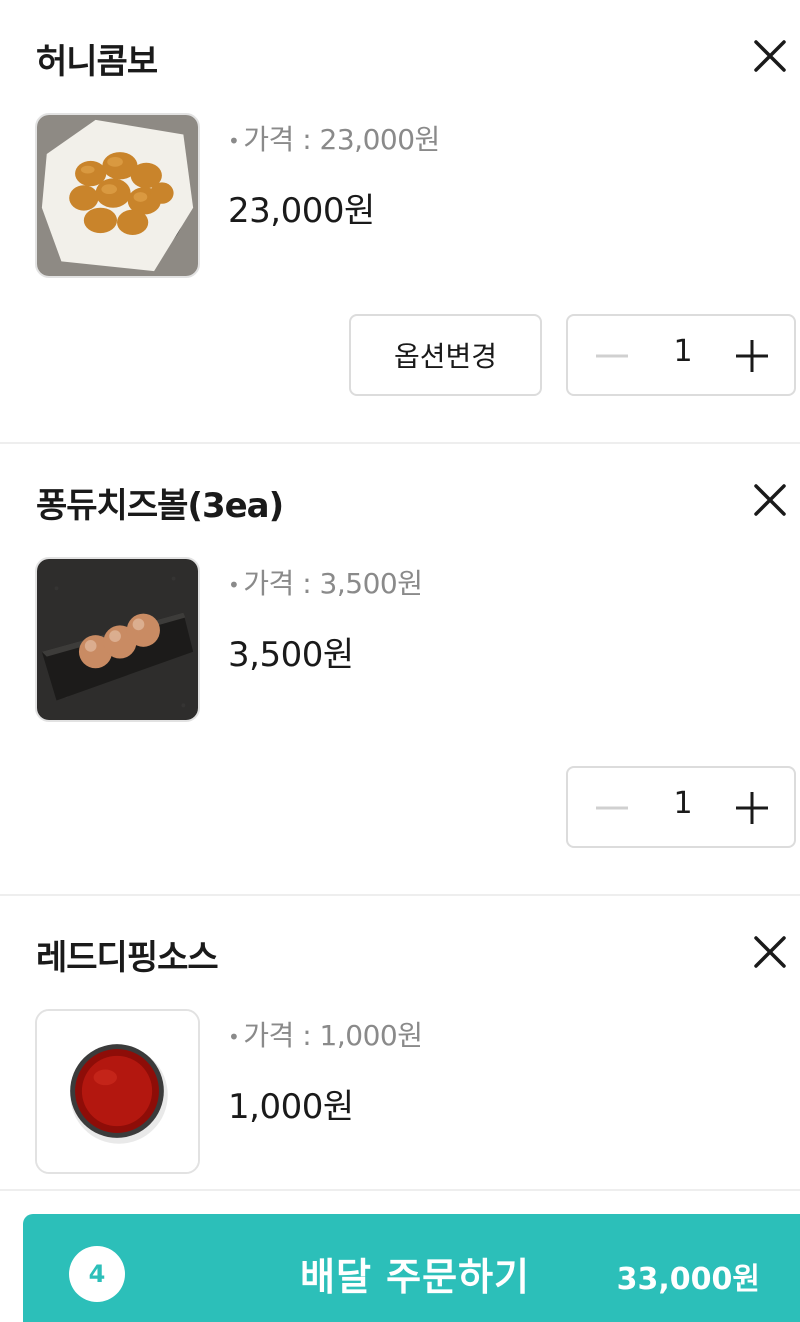  I want to click on red-sauce-image, so click(117, 1091).